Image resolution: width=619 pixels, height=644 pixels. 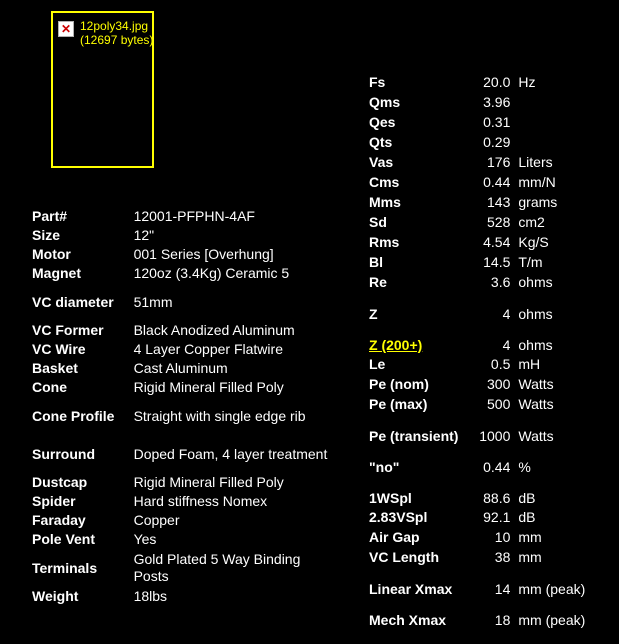 I want to click on spec-label: Cone, so click(x=49, y=387).